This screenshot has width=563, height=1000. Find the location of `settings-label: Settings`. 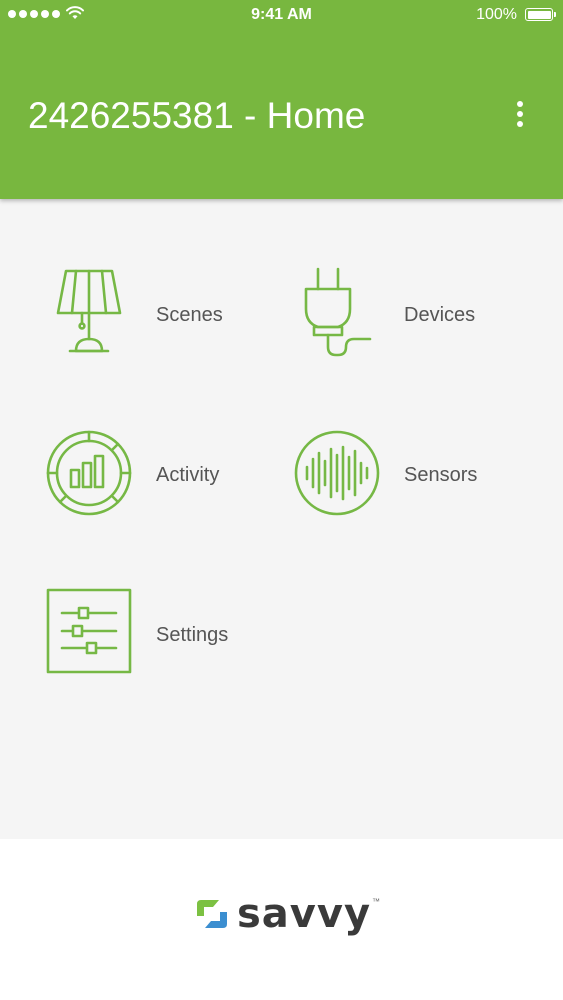

settings-label: Settings is located at coordinates (192, 635).